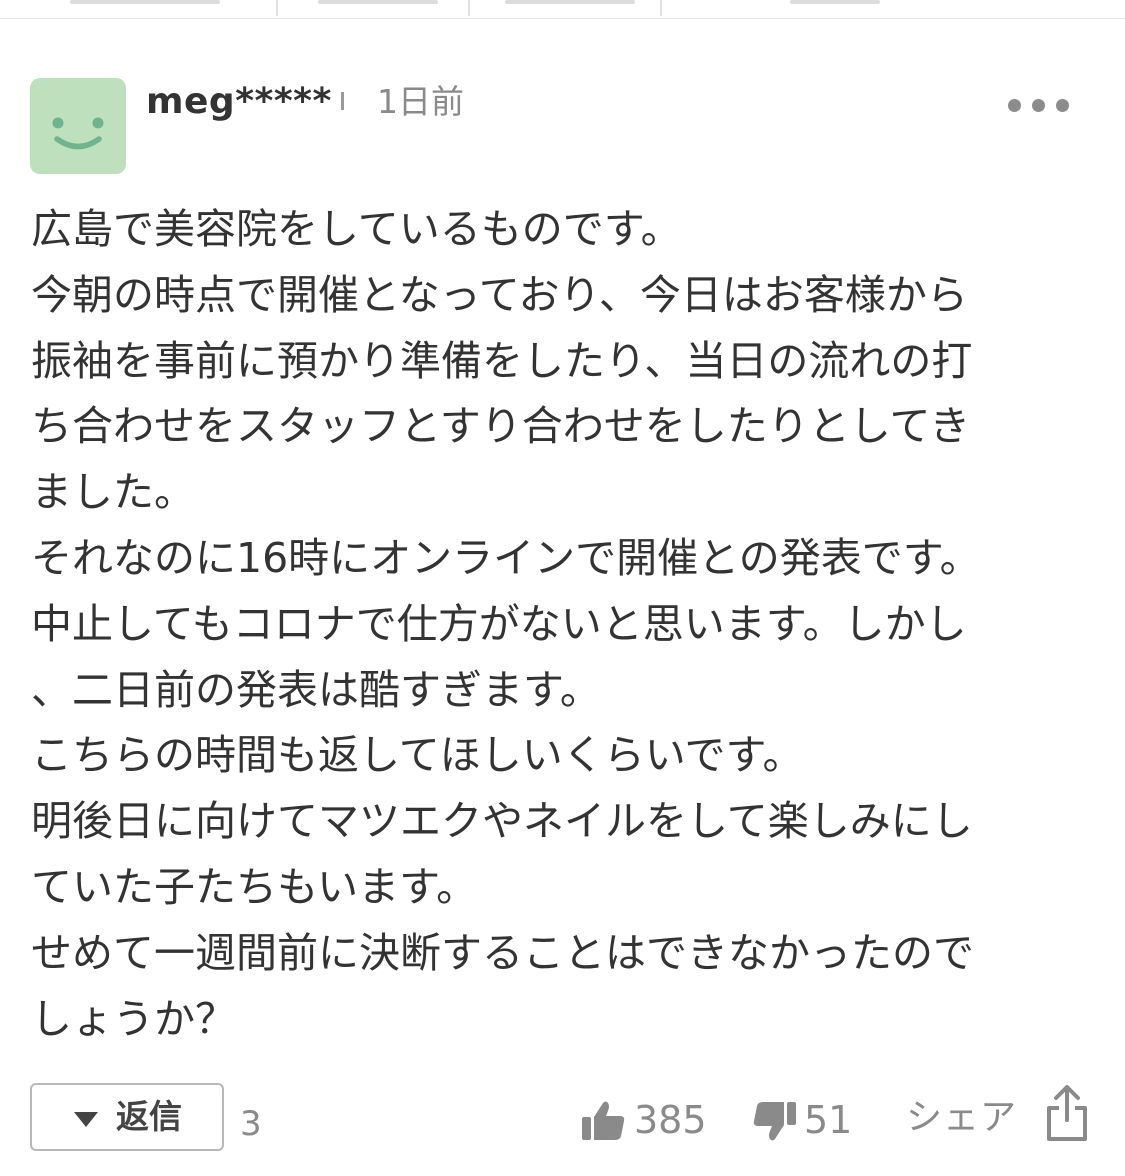 This screenshot has width=1125, height=1176. I want to click on comment-line: 振袖を事前に預かり準備をしたり、当日の流れの打, so click(502, 360).